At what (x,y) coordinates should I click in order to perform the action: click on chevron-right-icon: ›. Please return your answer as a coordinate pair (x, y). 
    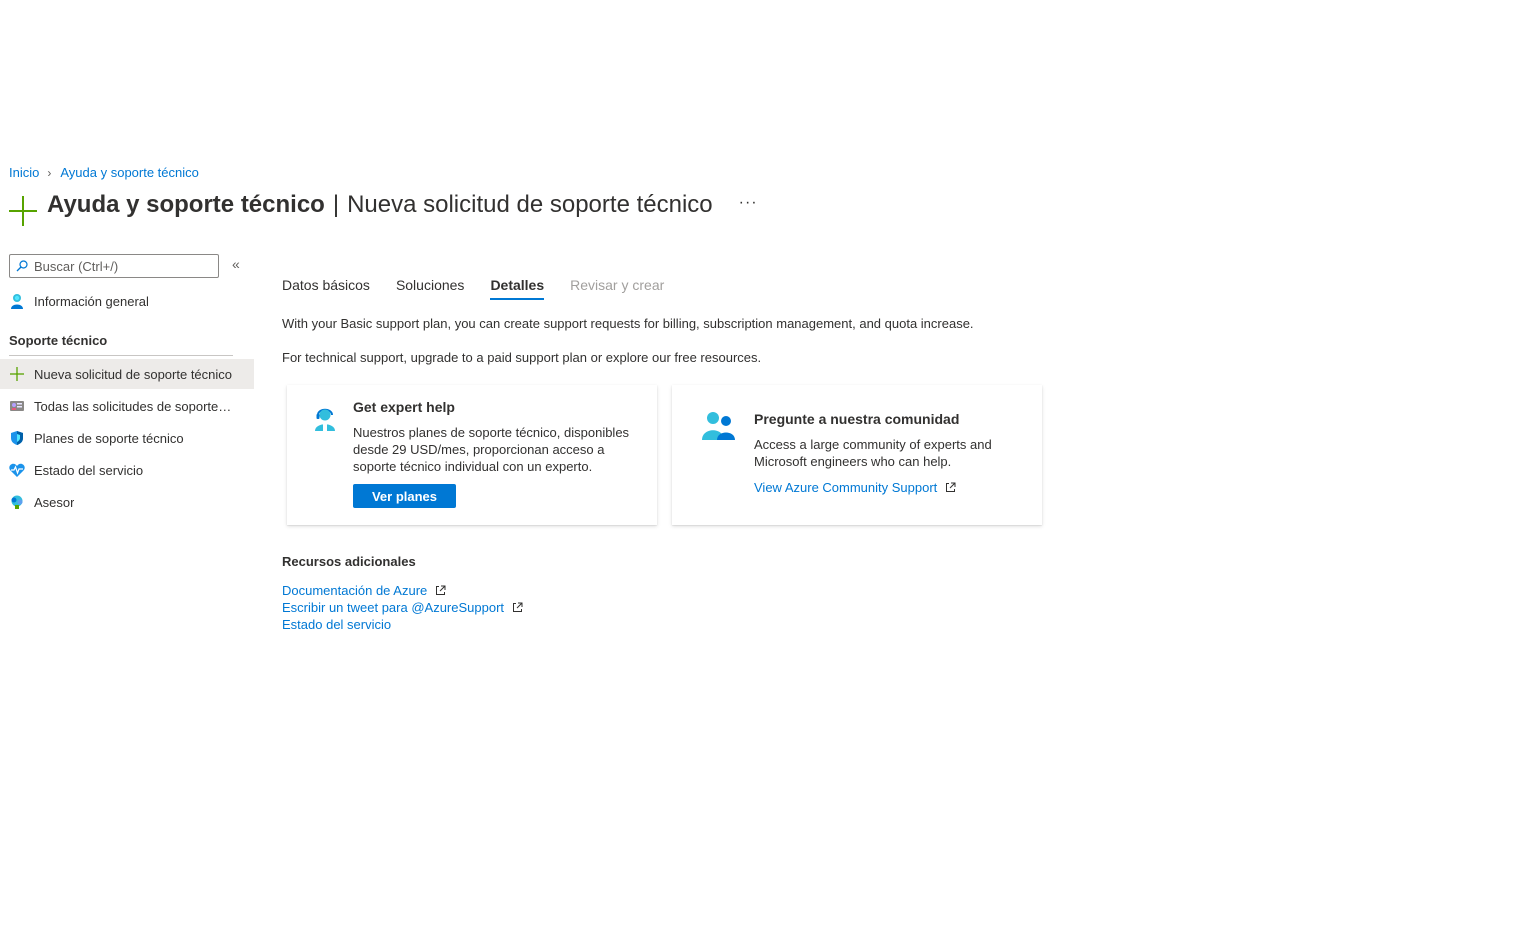
    Looking at the image, I should click on (49, 172).